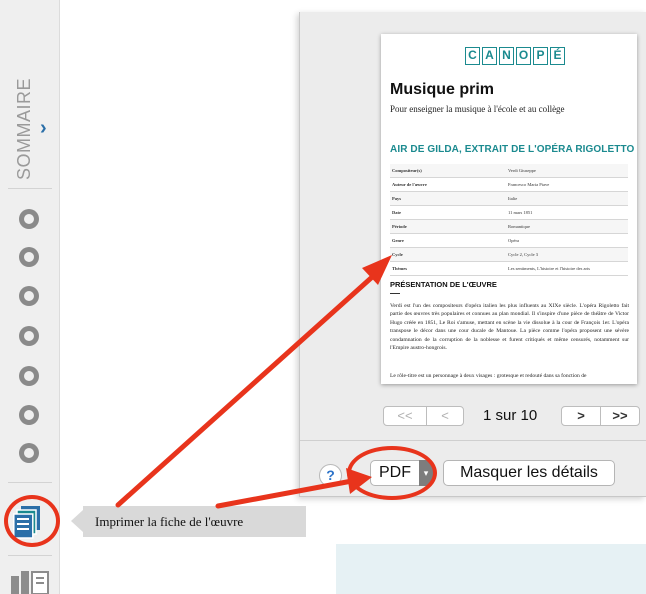 The width and height of the screenshot is (646, 594). Describe the element at coordinates (77, 521) in the screenshot. I see `tooltip-pointer` at that location.